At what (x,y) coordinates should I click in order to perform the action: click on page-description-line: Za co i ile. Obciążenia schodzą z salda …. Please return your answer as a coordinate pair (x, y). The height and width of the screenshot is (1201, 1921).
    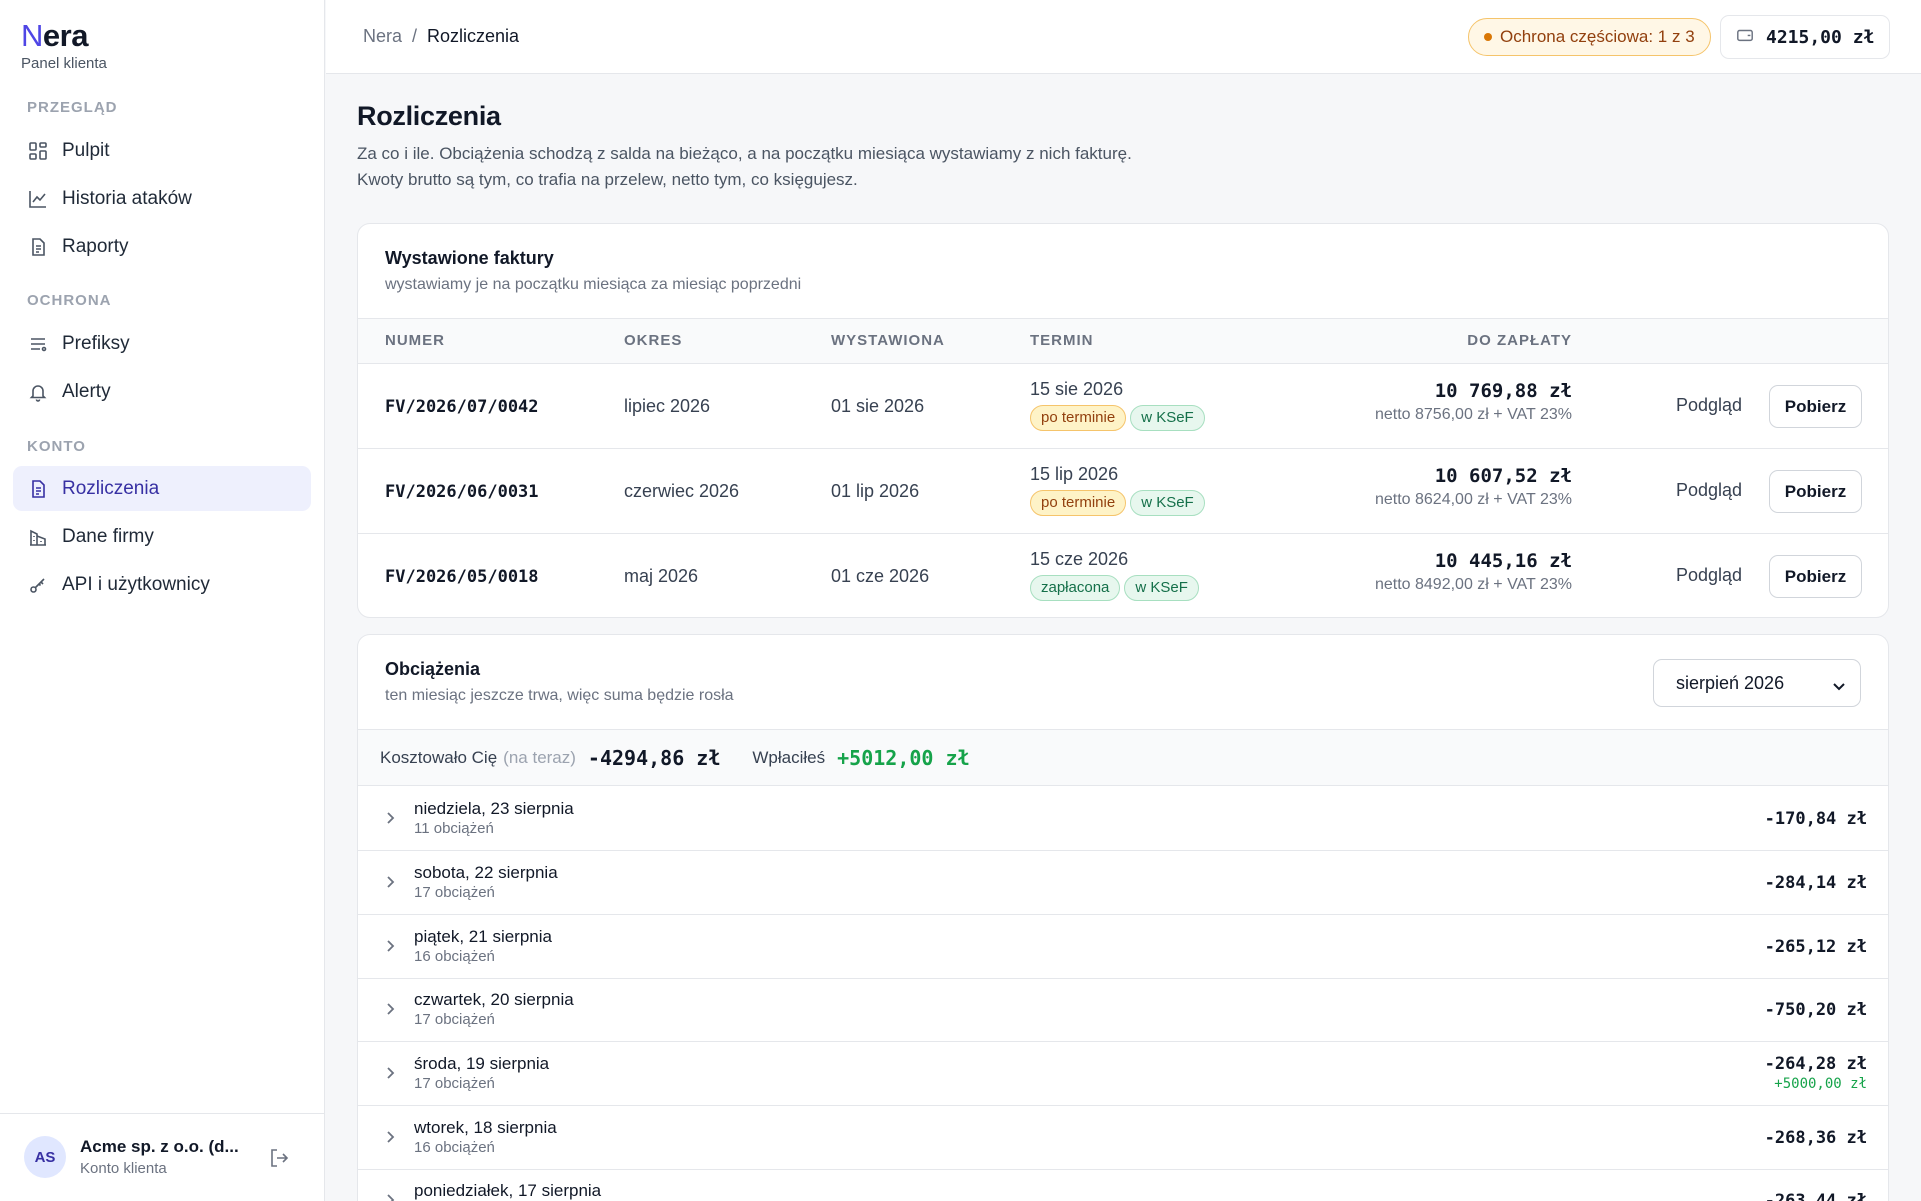
    Looking at the image, I should click on (744, 153).